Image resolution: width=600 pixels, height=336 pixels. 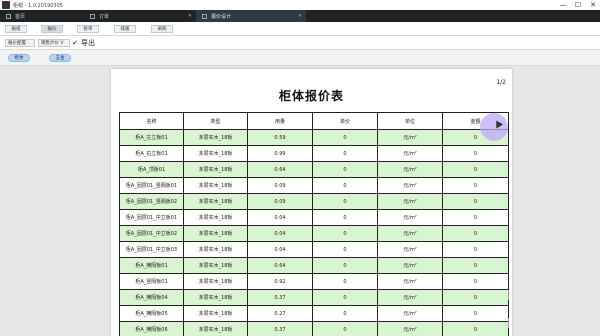 I want to click on column-header-unit-price: 单价, so click(x=345, y=121).